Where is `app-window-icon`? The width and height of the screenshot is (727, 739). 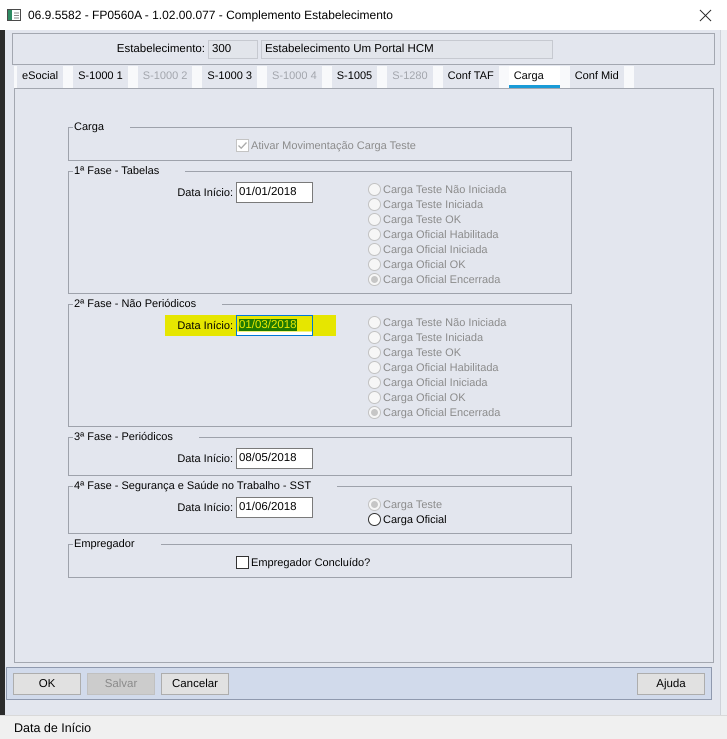
app-window-icon is located at coordinates (14, 15).